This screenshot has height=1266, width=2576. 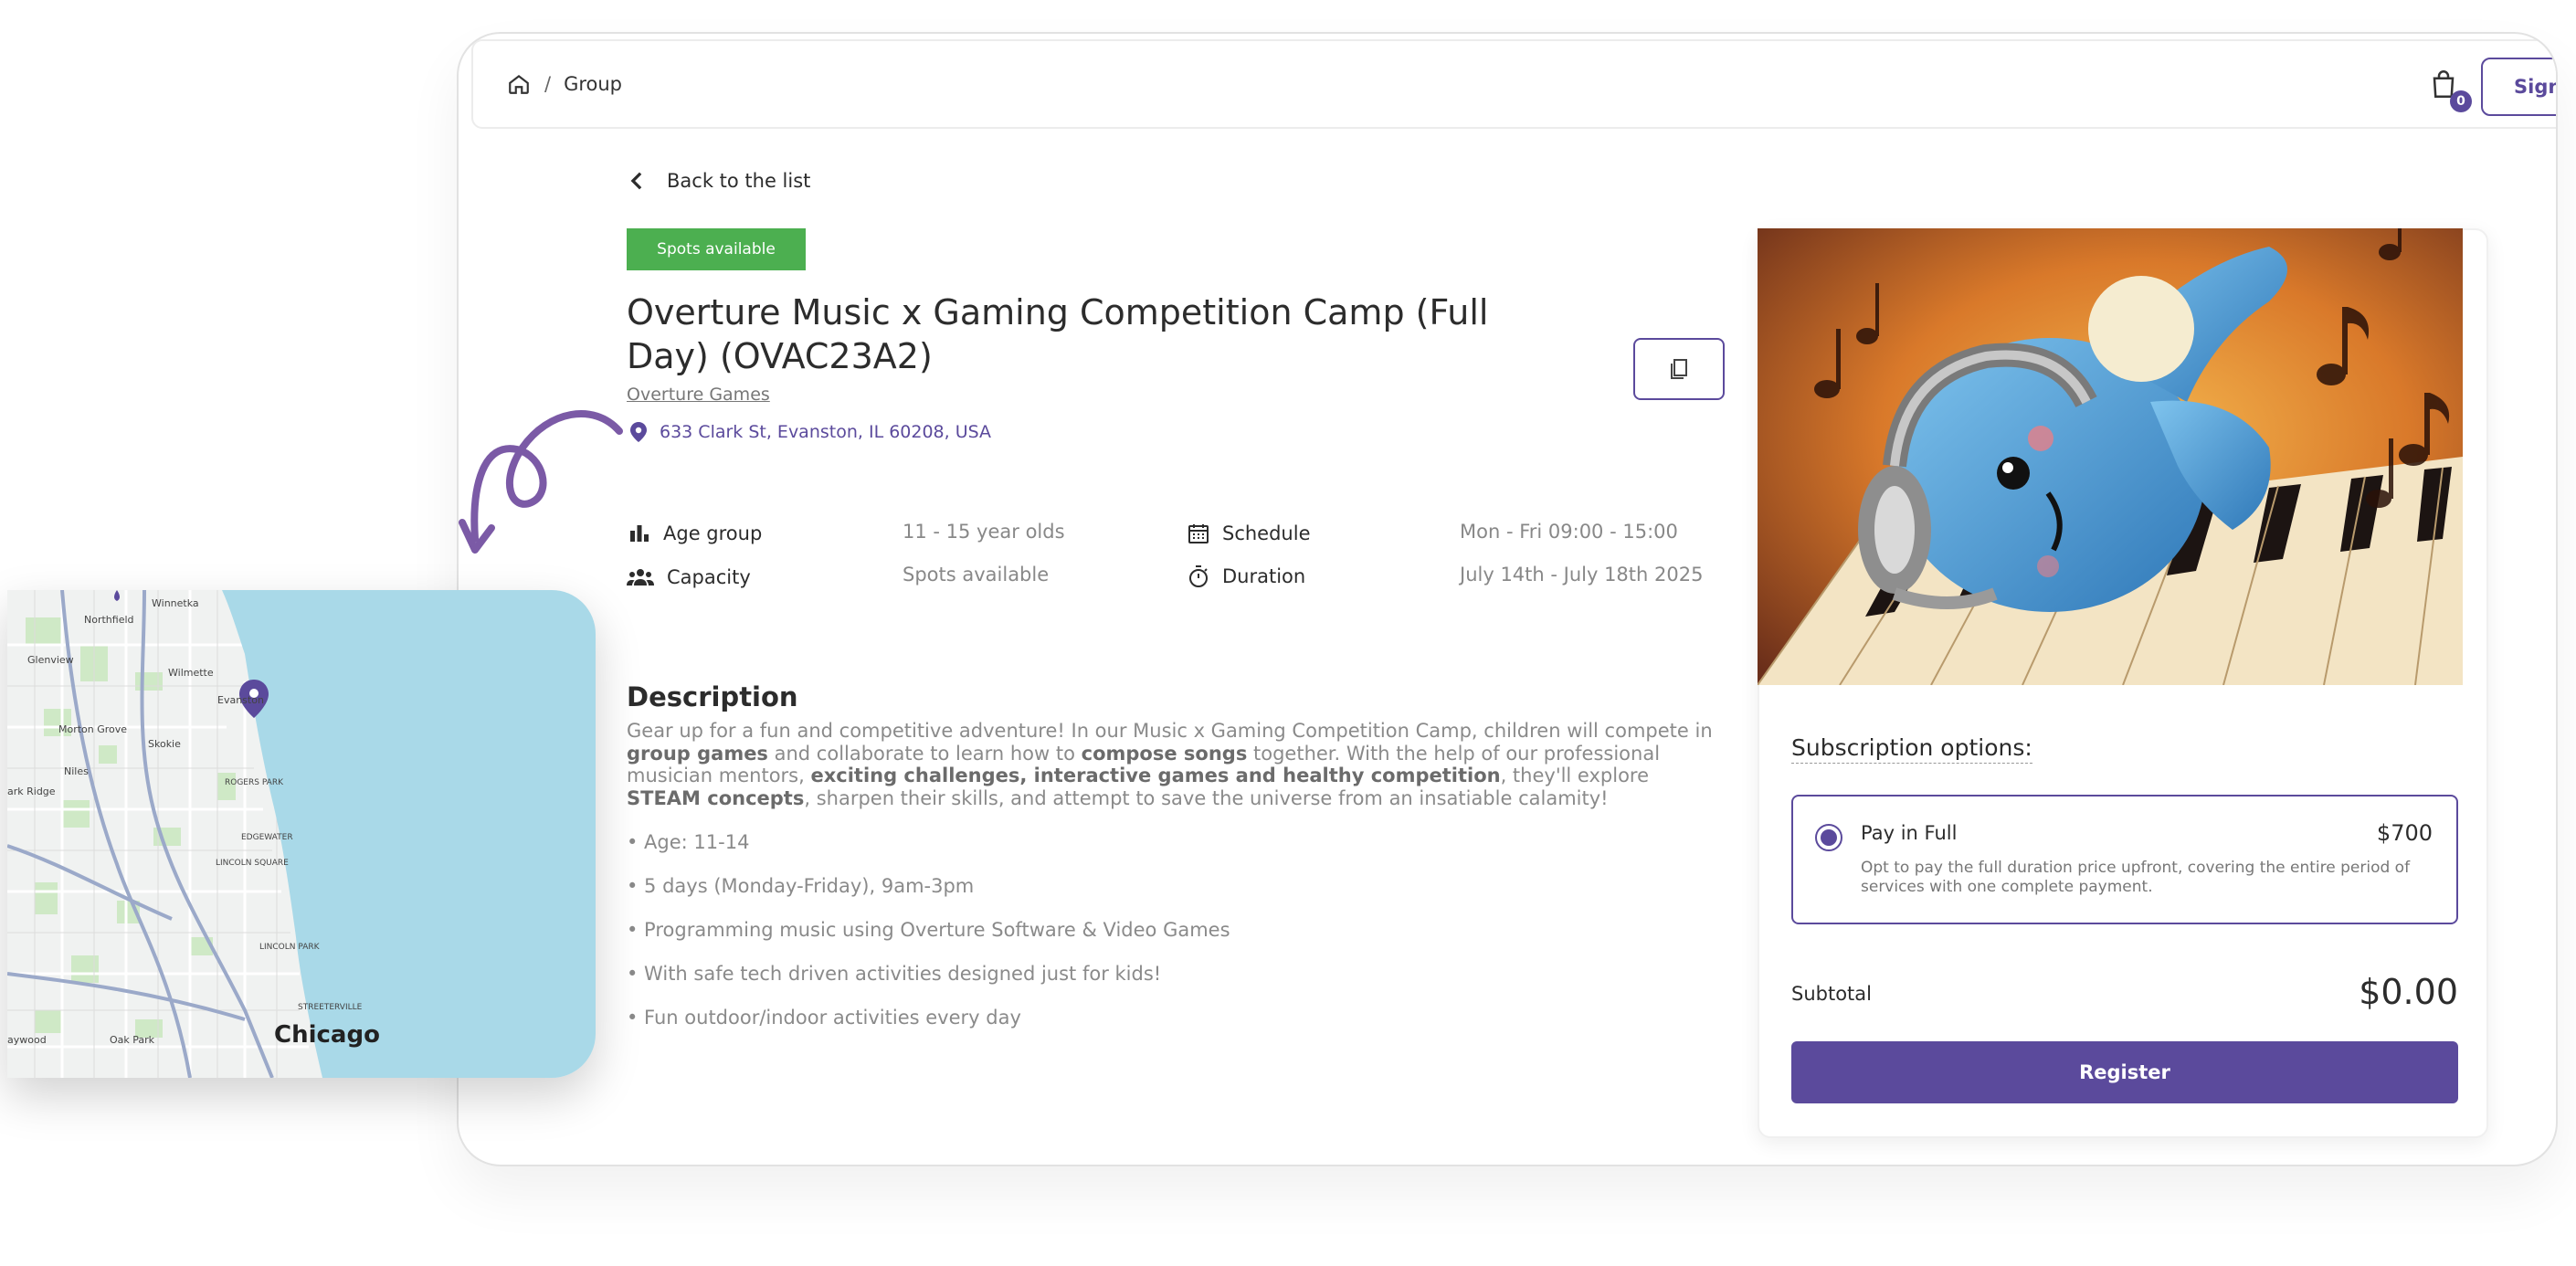 I want to click on map-label: Oak Park, so click(x=132, y=1040).